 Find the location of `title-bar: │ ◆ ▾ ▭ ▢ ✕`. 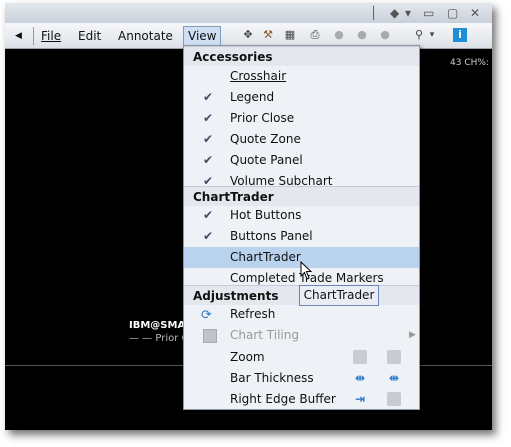

title-bar: │ ◆ ▾ ▭ ▢ ✕ is located at coordinates (248, 13).